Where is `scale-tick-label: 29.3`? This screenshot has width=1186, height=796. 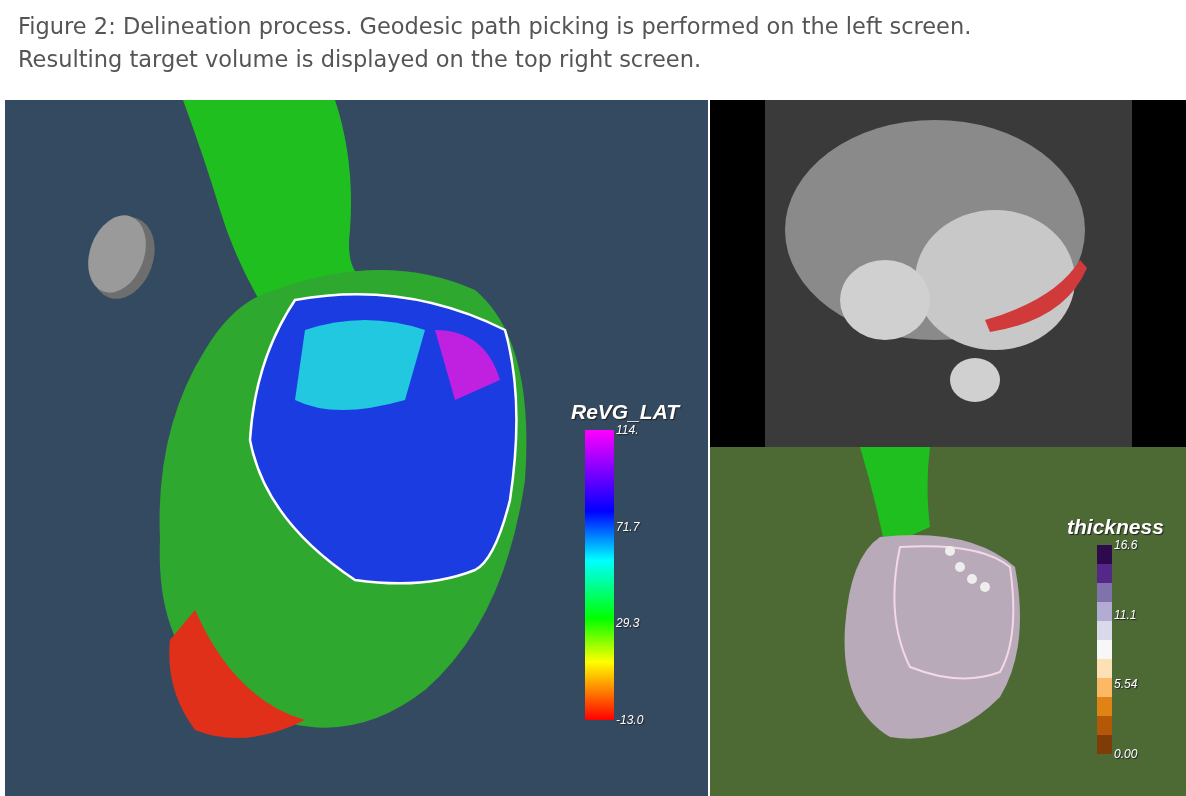 scale-tick-label: 29.3 is located at coordinates (628, 623).